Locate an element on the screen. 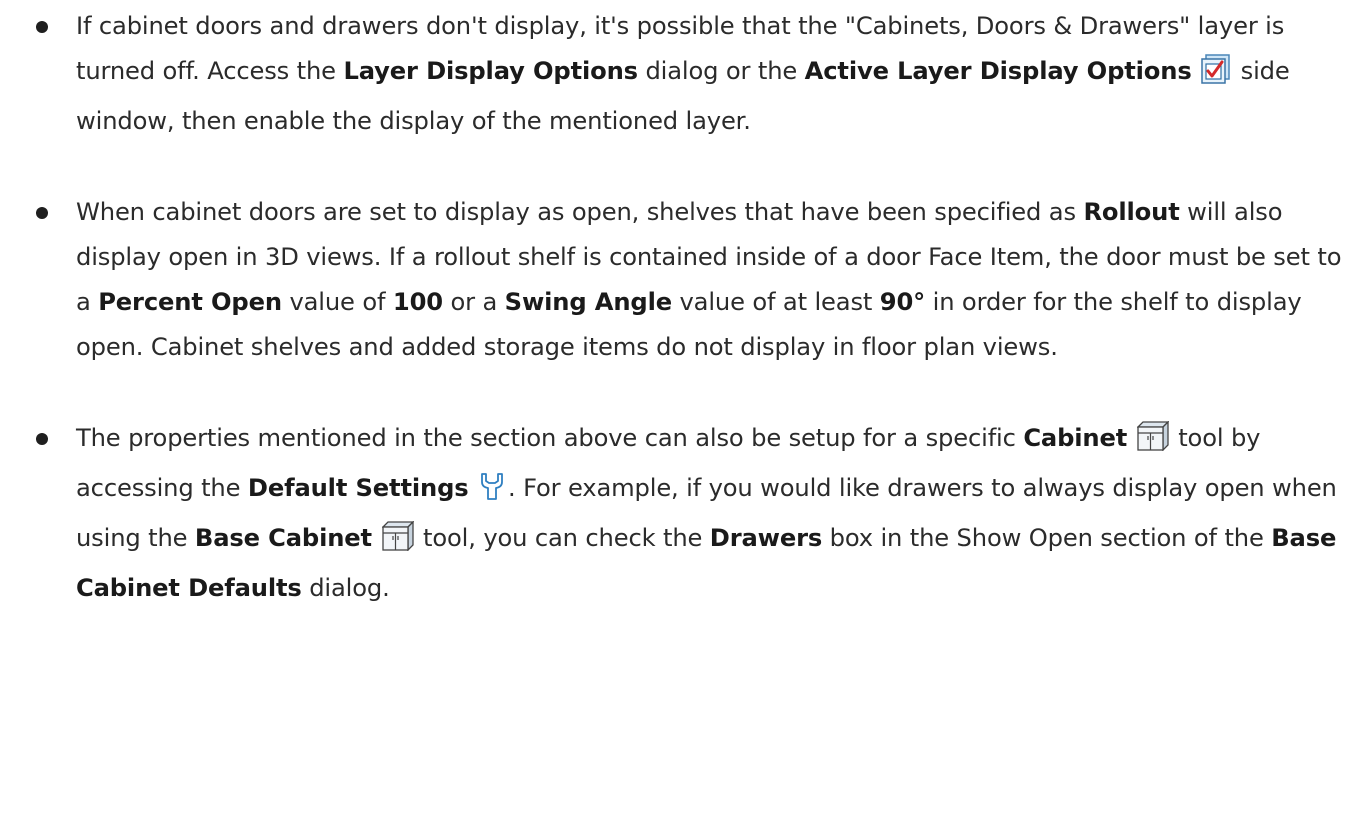 The width and height of the screenshot is (1351, 825). text: value of is located at coordinates (337, 302).